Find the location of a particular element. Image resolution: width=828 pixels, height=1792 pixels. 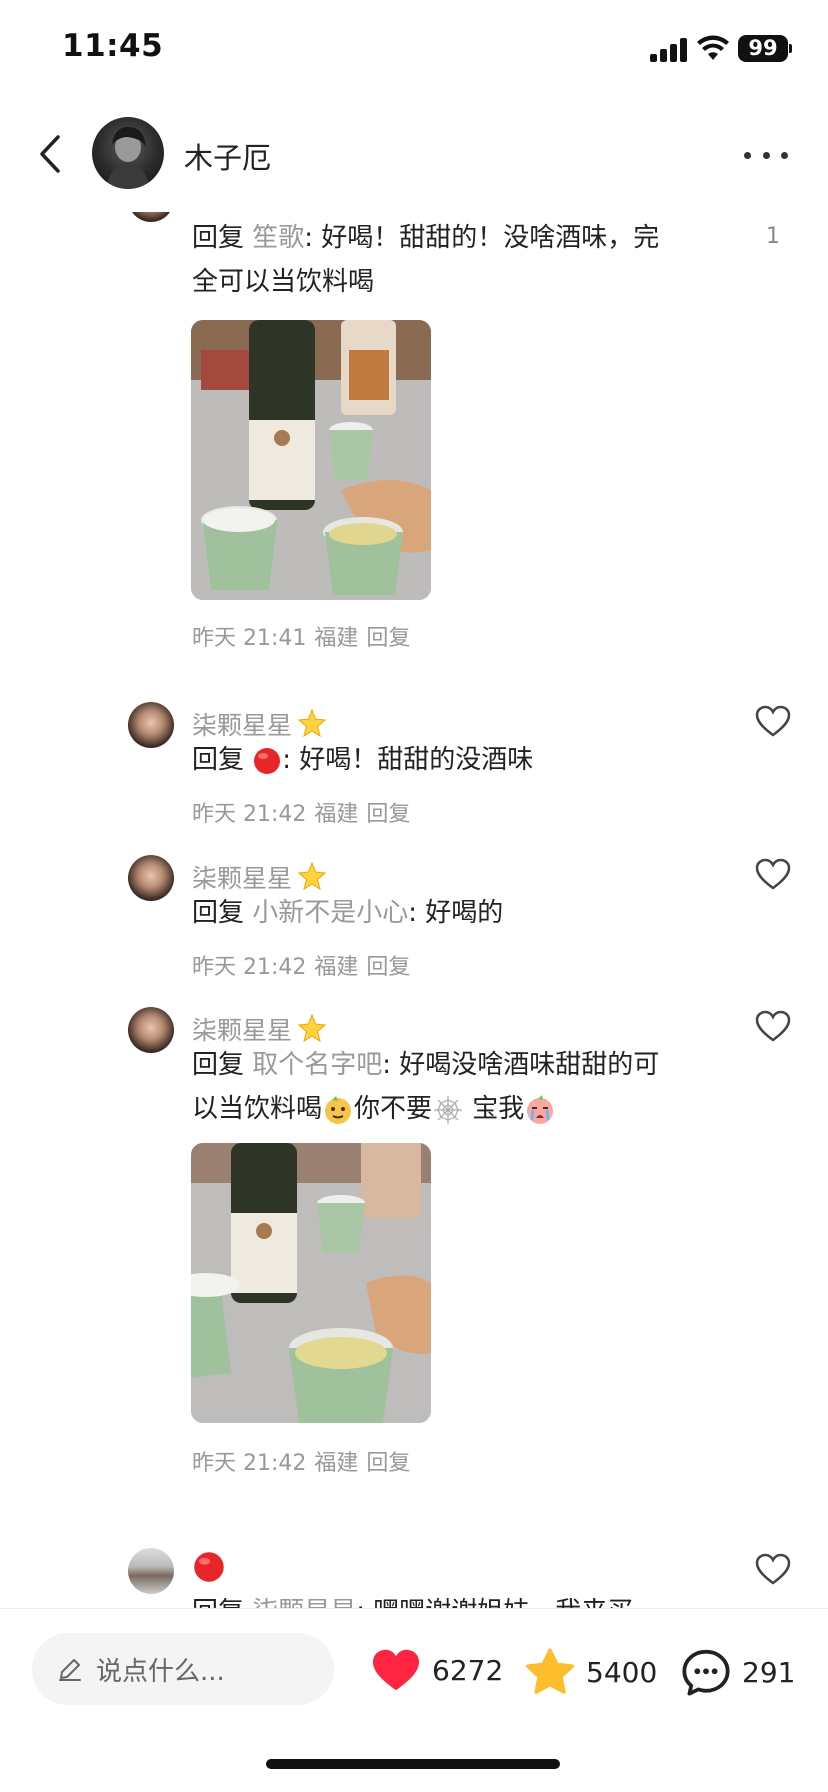

pencil-icon is located at coordinates (70, 1670).